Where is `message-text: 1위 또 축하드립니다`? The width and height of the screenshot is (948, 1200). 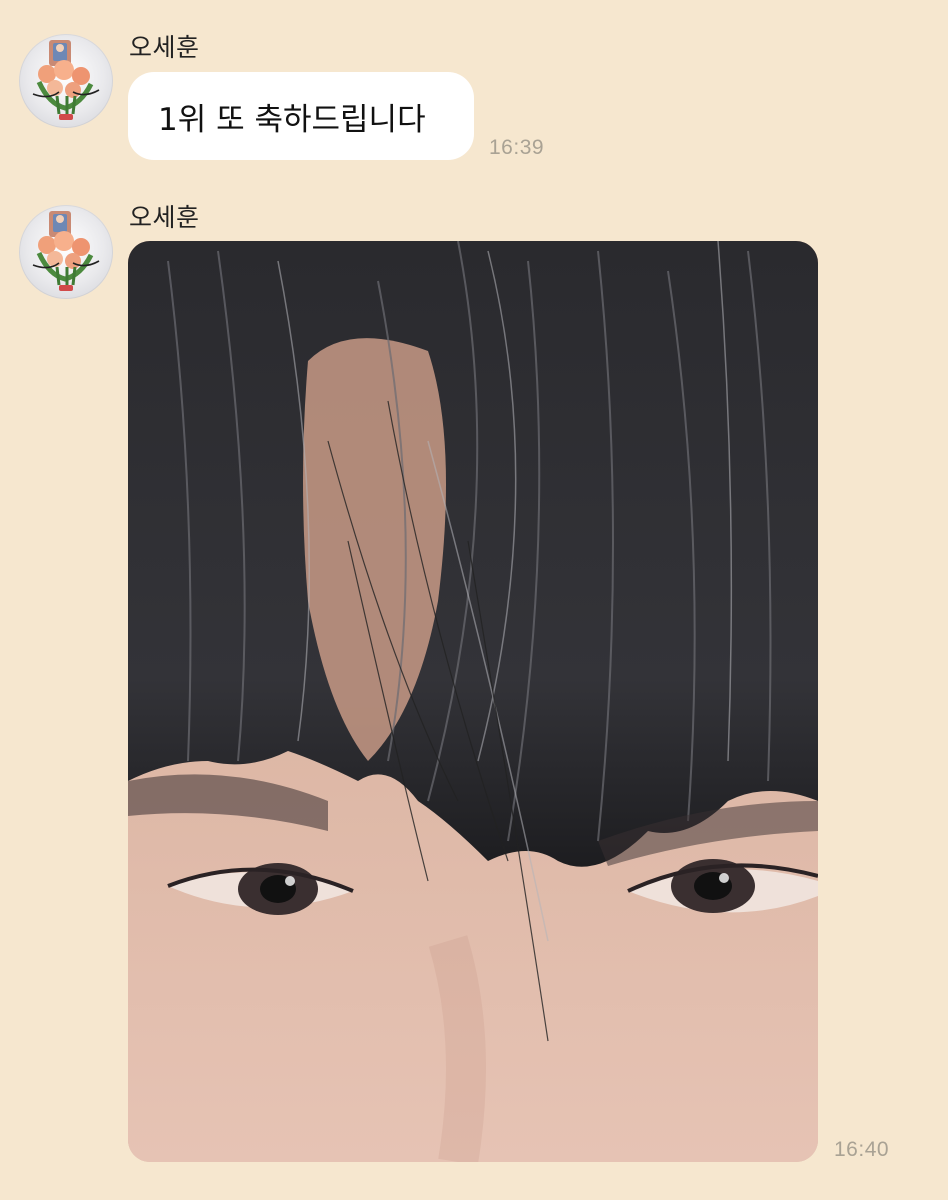
message-text: 1위 또 축하드립니다 is located at coordinates (292, 119).